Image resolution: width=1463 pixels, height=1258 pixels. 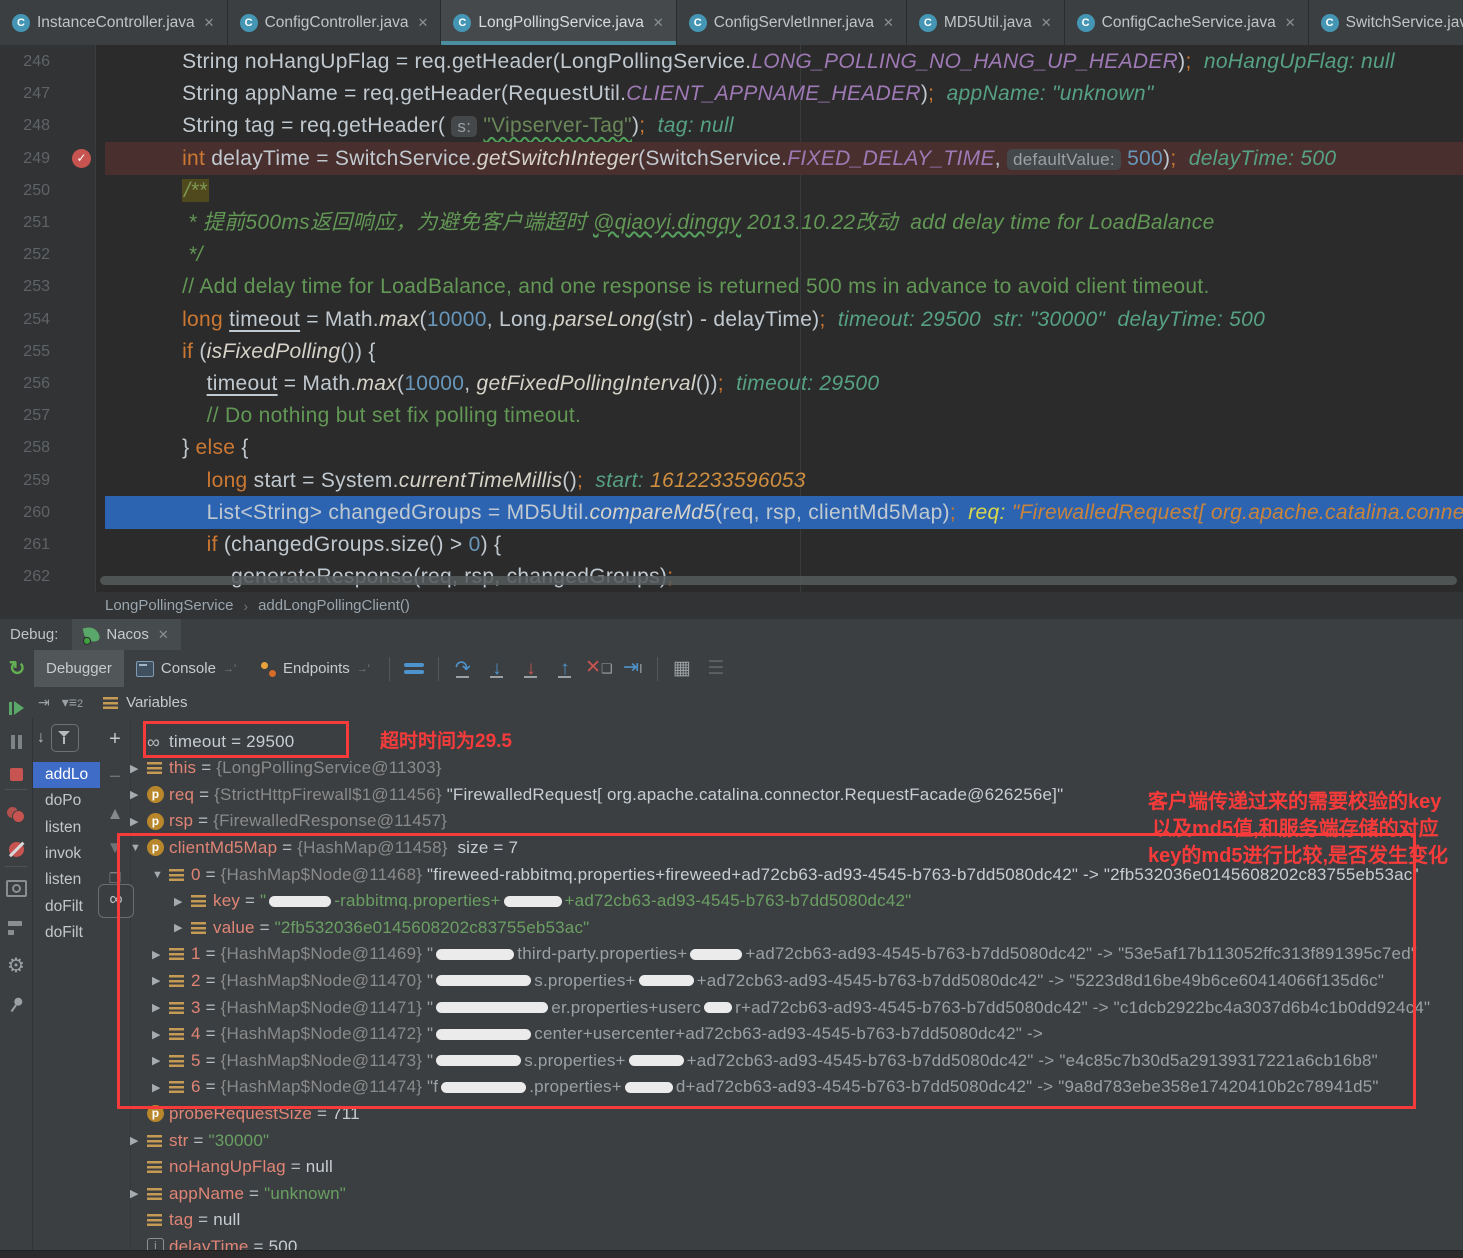 I want to click on restore-layout-icon, so click(x=16, y=928).